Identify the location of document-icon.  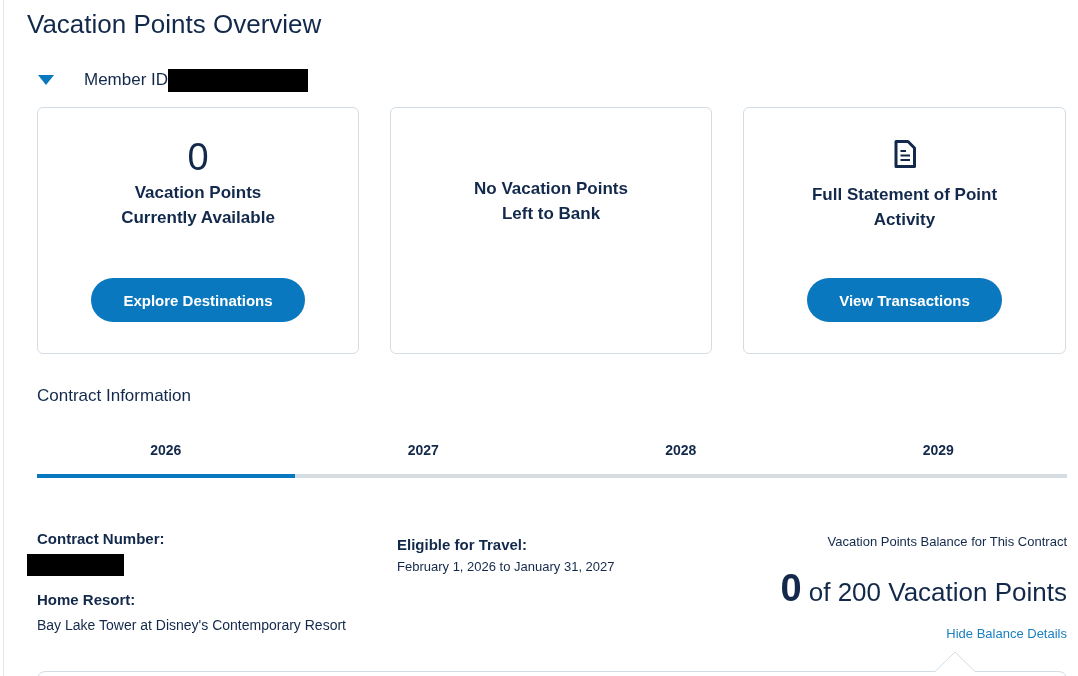
(904, 154).